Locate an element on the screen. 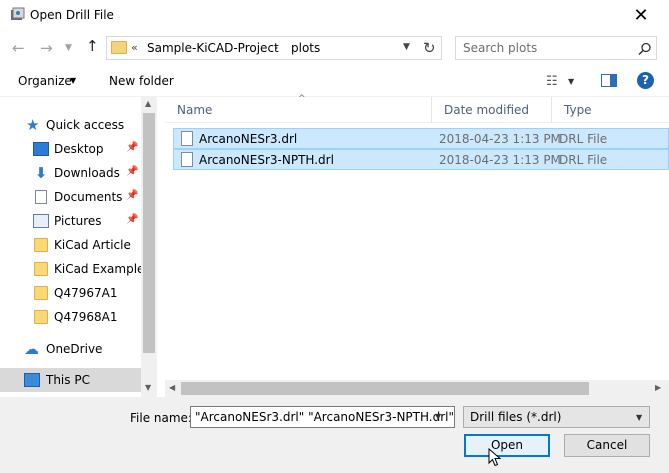 This screenshot has height=473, width=669. sidebar-item-kicad-article: KiCad Article is located at coordinates (70, 245).